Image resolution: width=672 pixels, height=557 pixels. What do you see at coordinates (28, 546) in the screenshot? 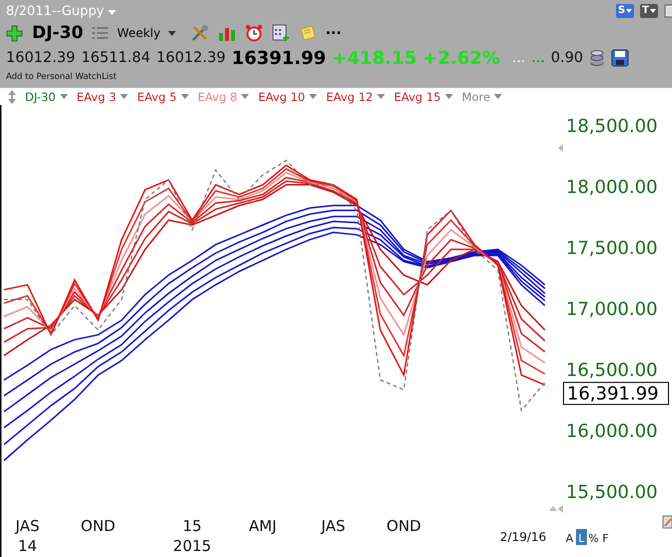
I see `year-label: 14` at bounding box center [28, 546].